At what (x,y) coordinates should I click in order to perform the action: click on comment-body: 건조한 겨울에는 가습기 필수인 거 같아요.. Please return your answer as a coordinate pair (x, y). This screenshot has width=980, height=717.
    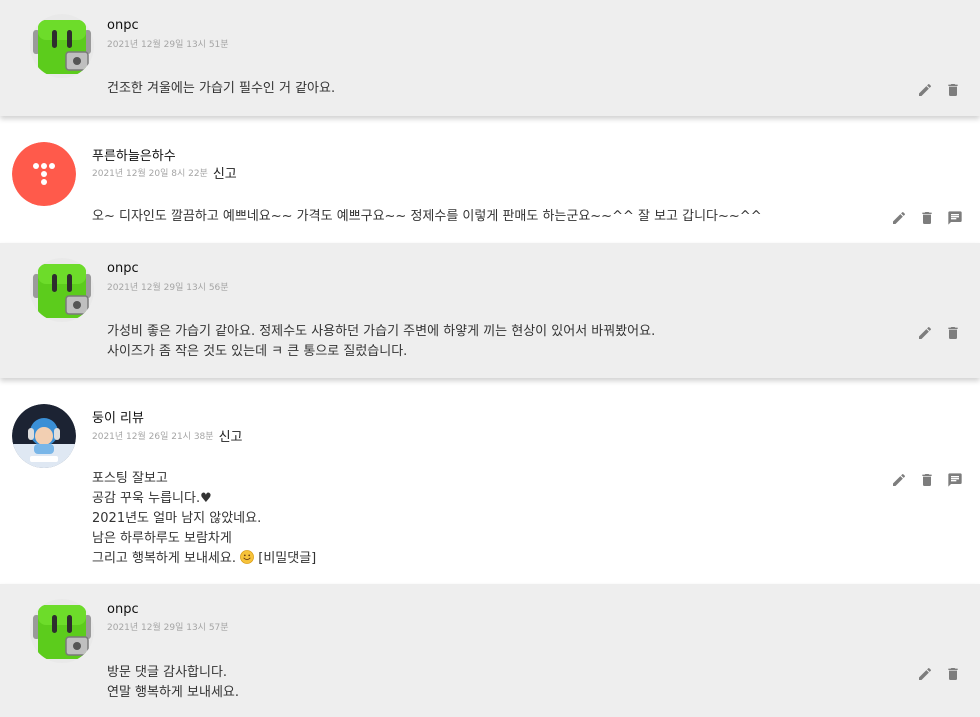
    Looking at the image, I should click on (221, 89).